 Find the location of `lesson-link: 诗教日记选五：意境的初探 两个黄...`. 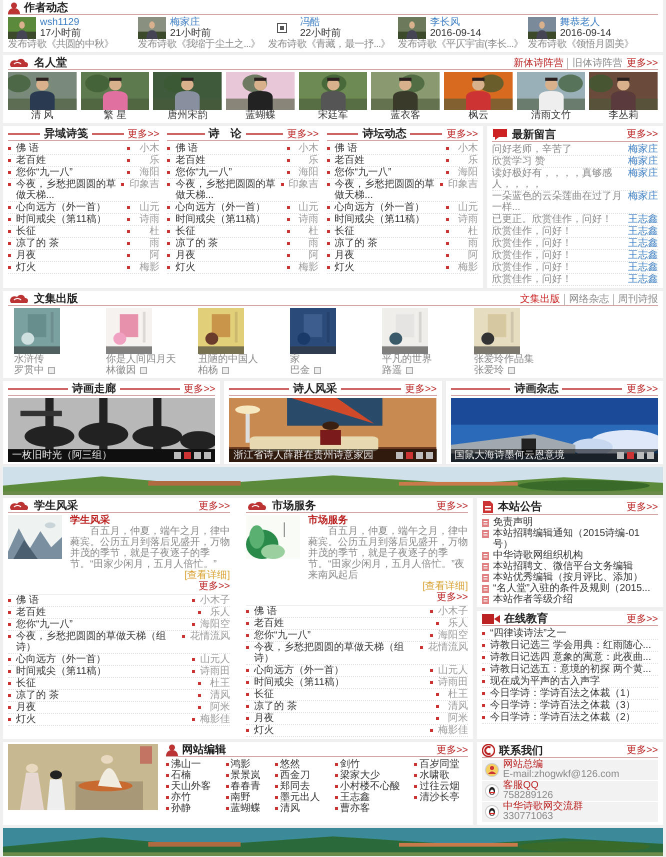

lesson-link: 诗教日记选五：意境的初探 两个黄... is located at coordinates (574, 669).